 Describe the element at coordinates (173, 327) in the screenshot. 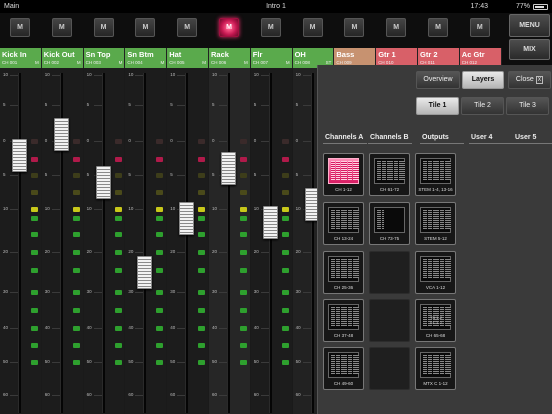

I see `fader-scale-label: 40` at that location.